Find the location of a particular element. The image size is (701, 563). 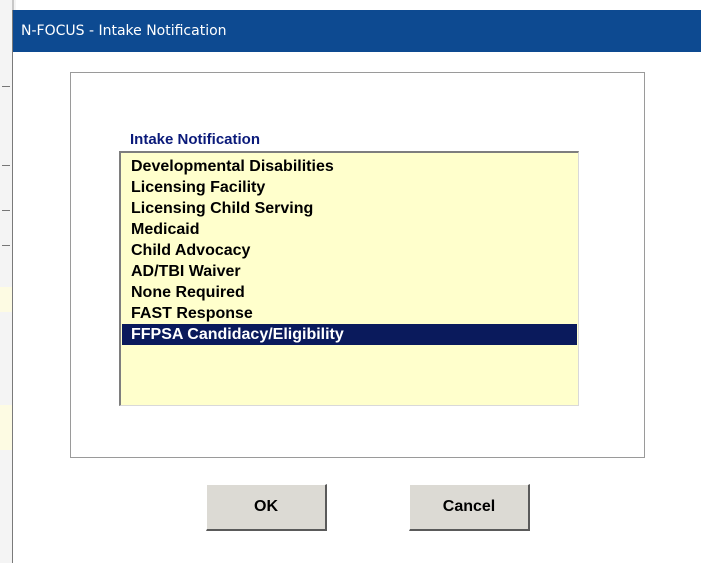

dialog-titlebar: N-FOCUS - Intake Notification is located at coordinates (357, 31).